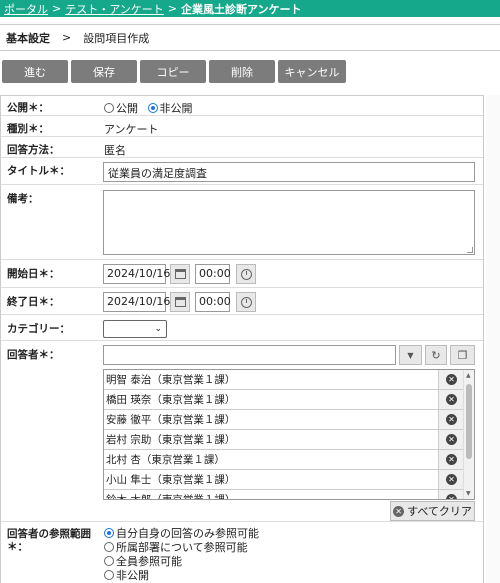 Image resolution: width=500 pixels, height=583 pixels. What do you see at coordinates (136, 274) in the screenshot?
I see `start-date-input: 2024/10/16` at bounding box center [136, 274].